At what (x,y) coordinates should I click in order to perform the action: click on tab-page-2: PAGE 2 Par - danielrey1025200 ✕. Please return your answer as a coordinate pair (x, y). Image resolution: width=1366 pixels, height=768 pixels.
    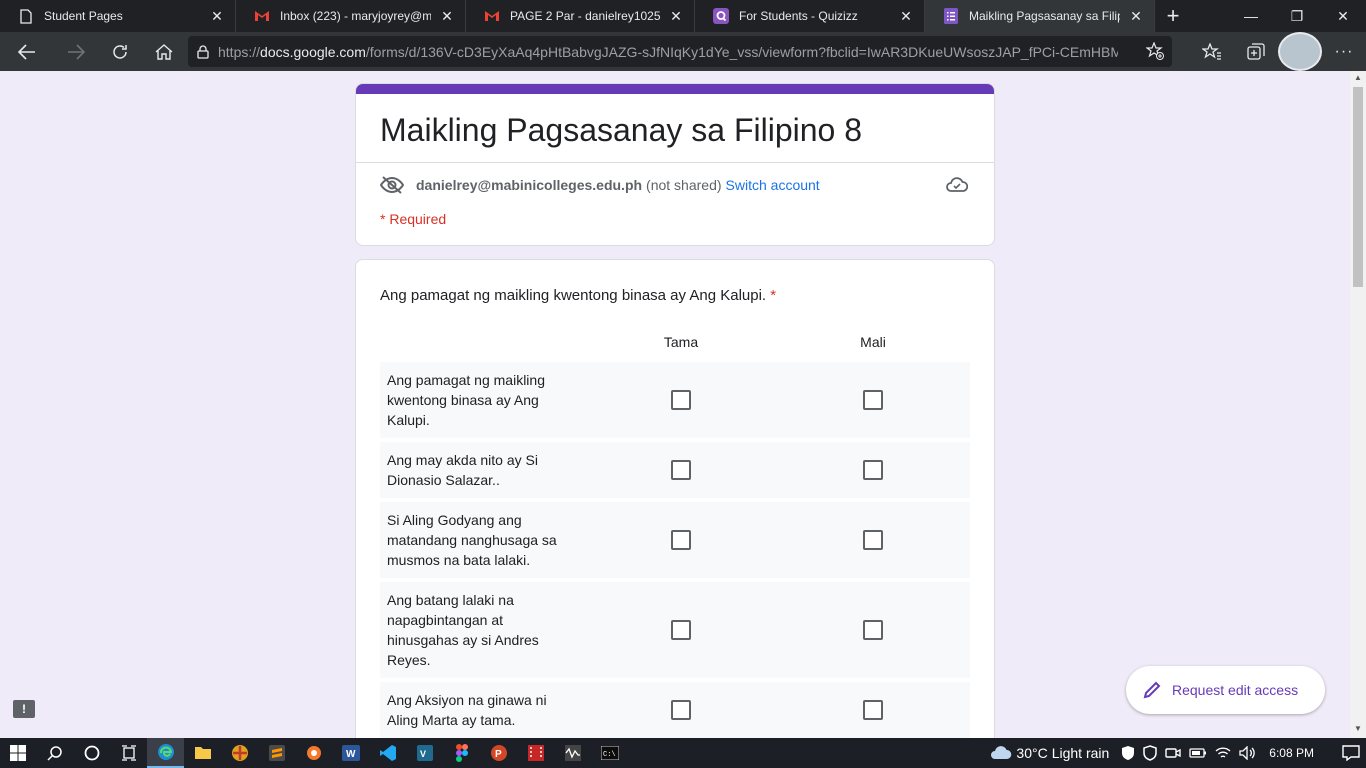
    Looking at the image, I should click on (580, 16).